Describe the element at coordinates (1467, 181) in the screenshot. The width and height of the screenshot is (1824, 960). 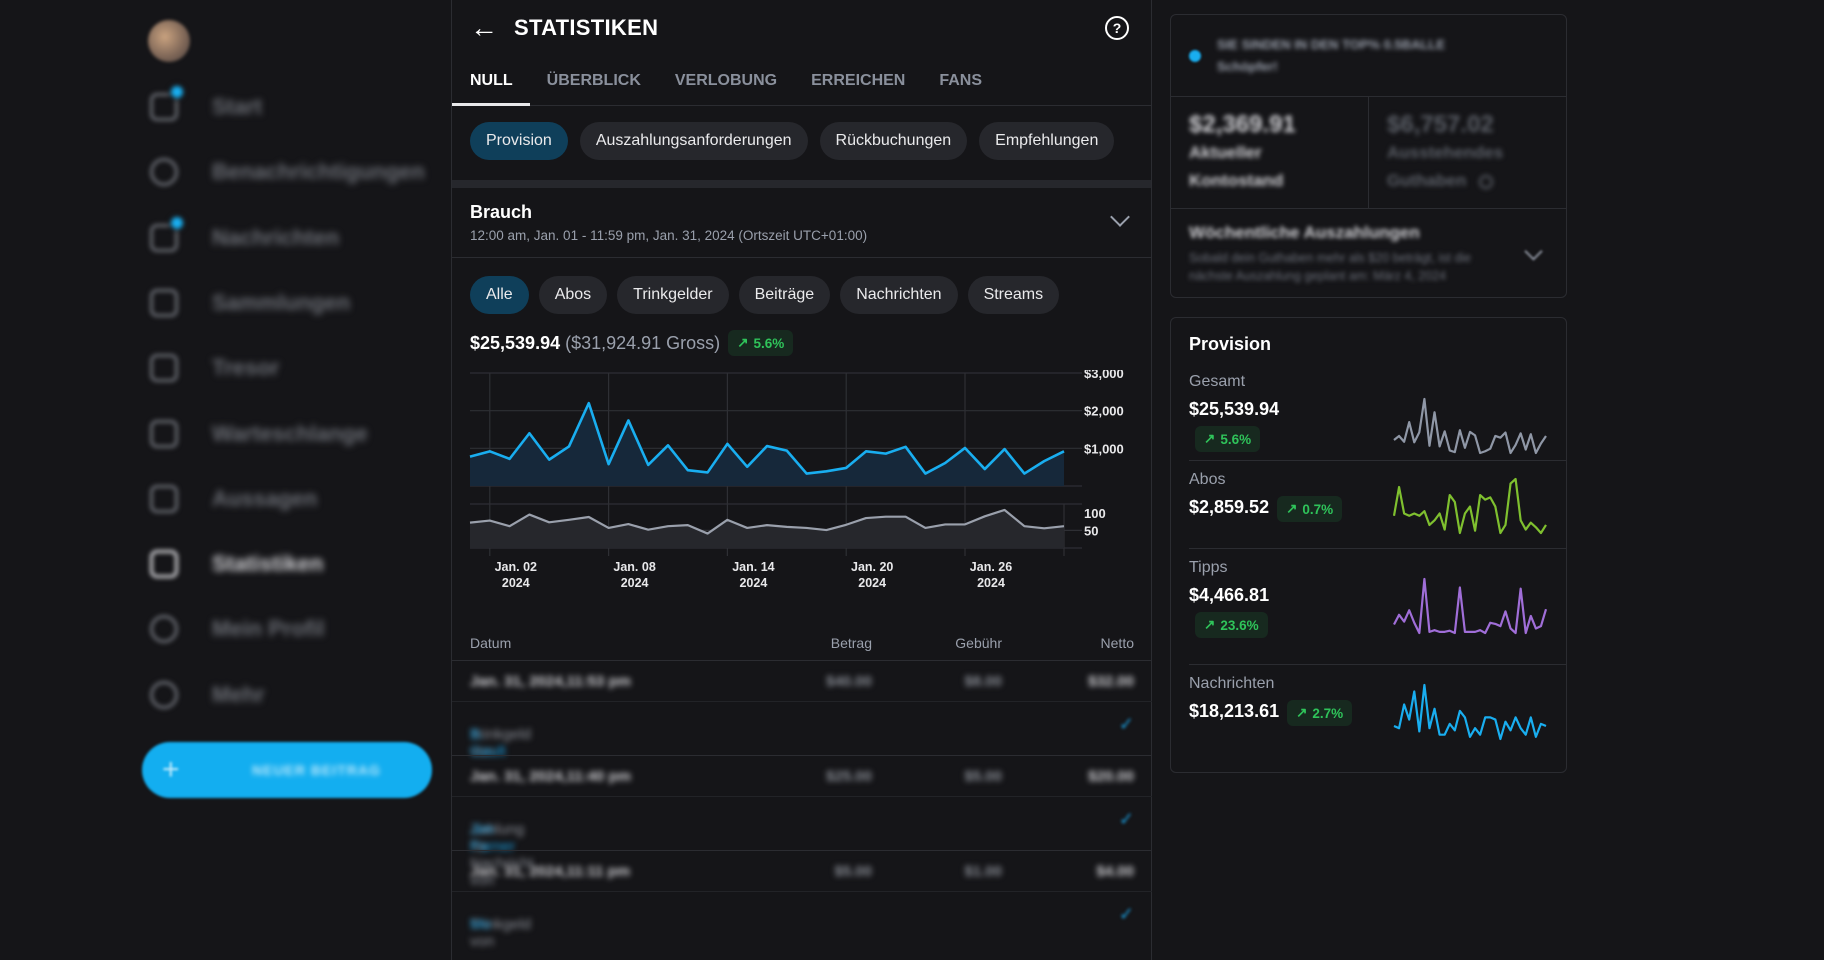
I see `pending-balance-label2: Guthaben` at that location.